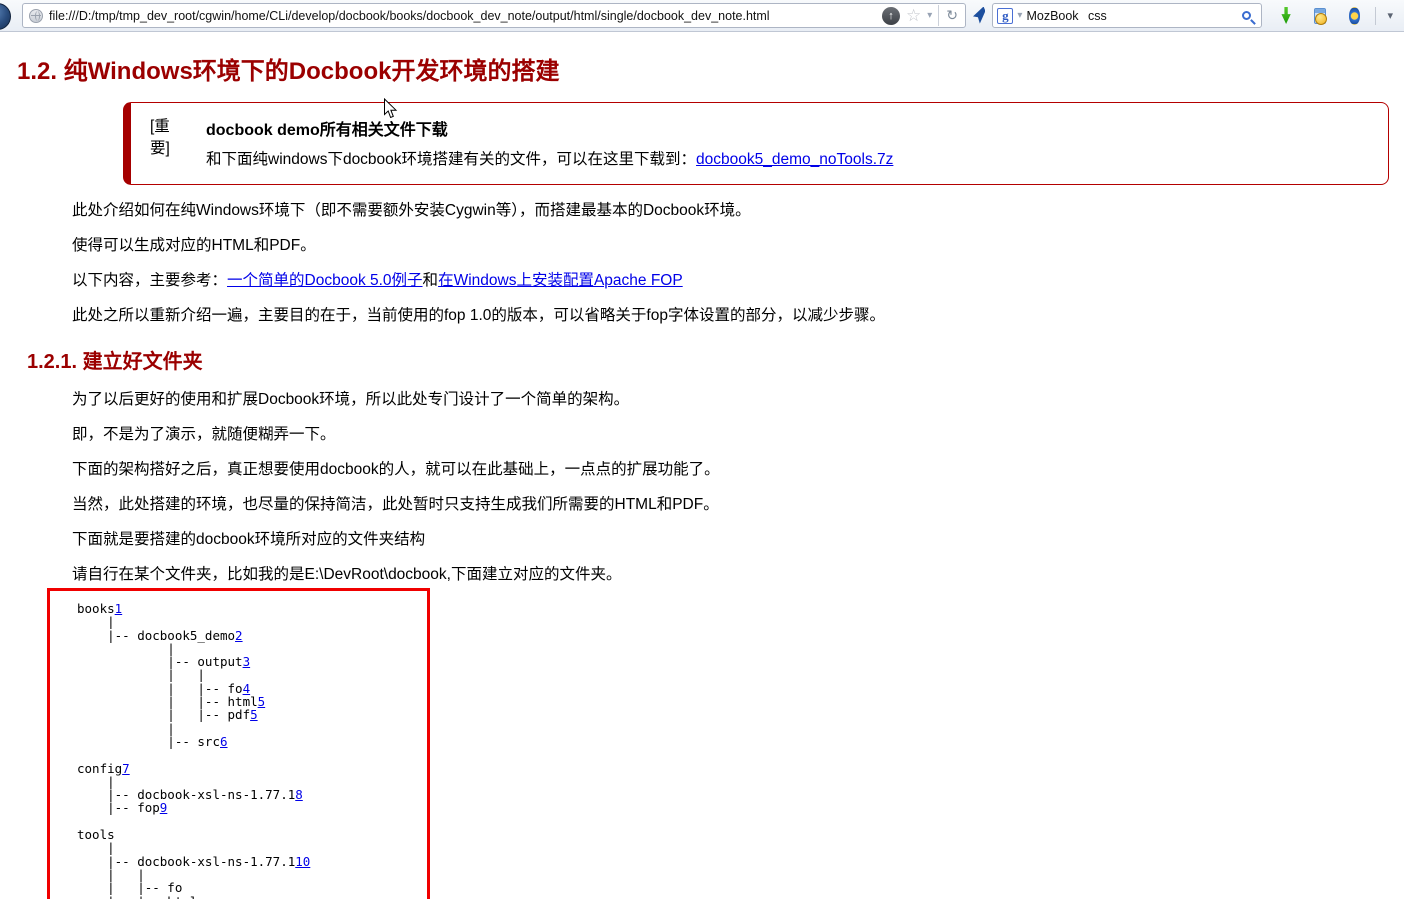  Describe the element at coordinates (560, 280) in the screenshot. I see `apache-fop-link: 在Windows上安装配置Apache FOP` at that location.